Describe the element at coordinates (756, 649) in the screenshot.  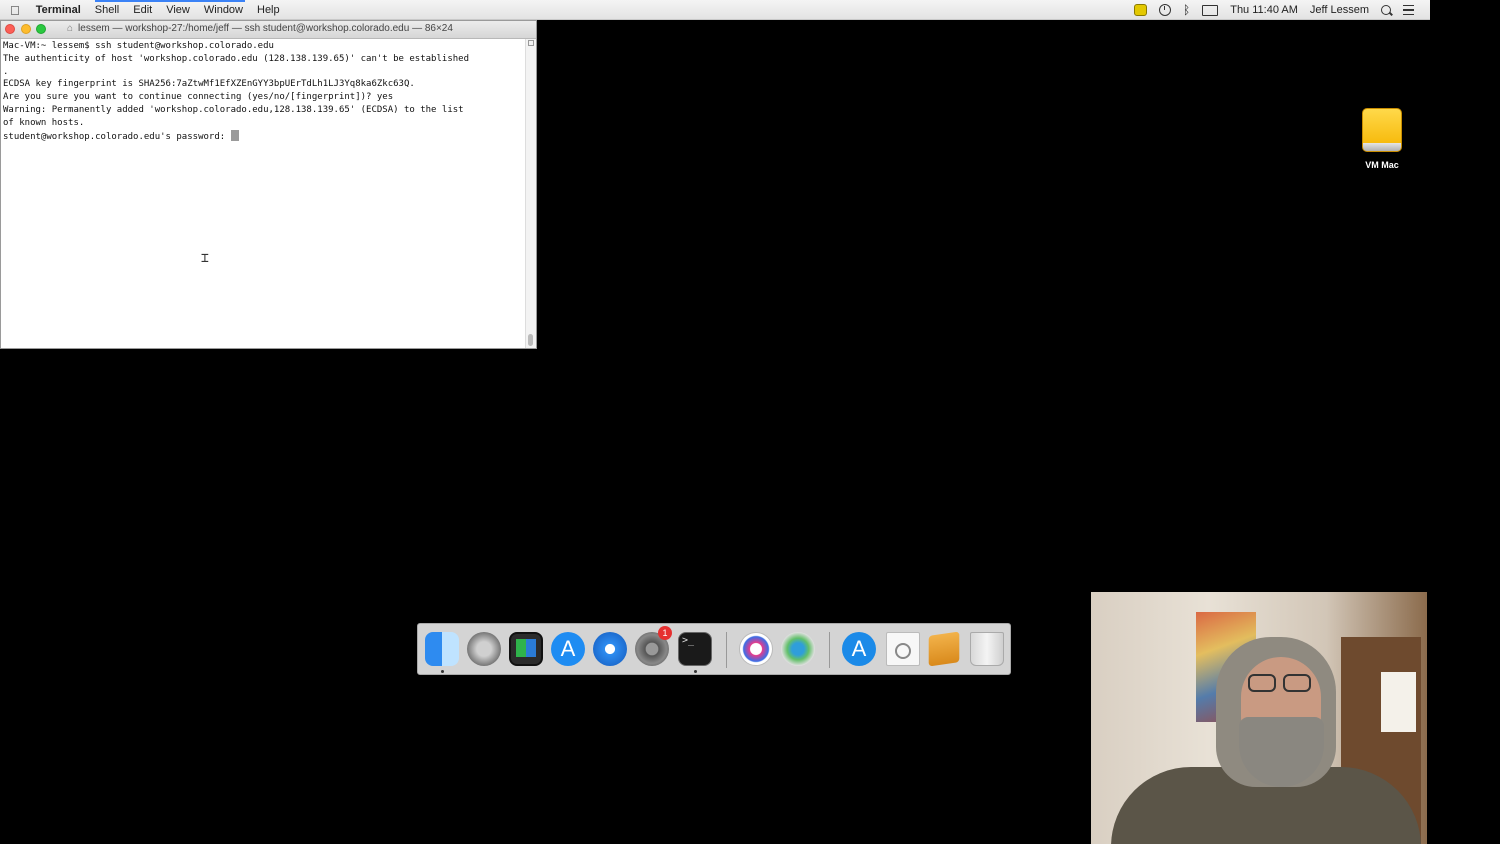
I see `utility-icon` at that location.